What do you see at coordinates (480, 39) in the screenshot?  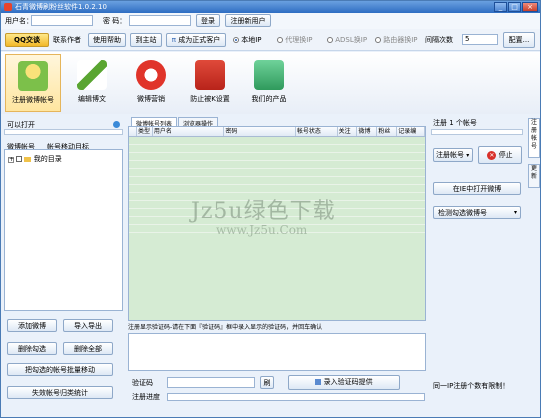 I see `interval-input: 5` at bounding box center [480, 39].